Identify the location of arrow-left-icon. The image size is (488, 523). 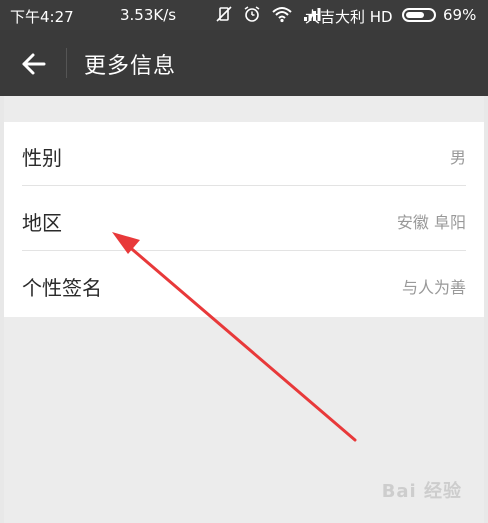
(34, 64).